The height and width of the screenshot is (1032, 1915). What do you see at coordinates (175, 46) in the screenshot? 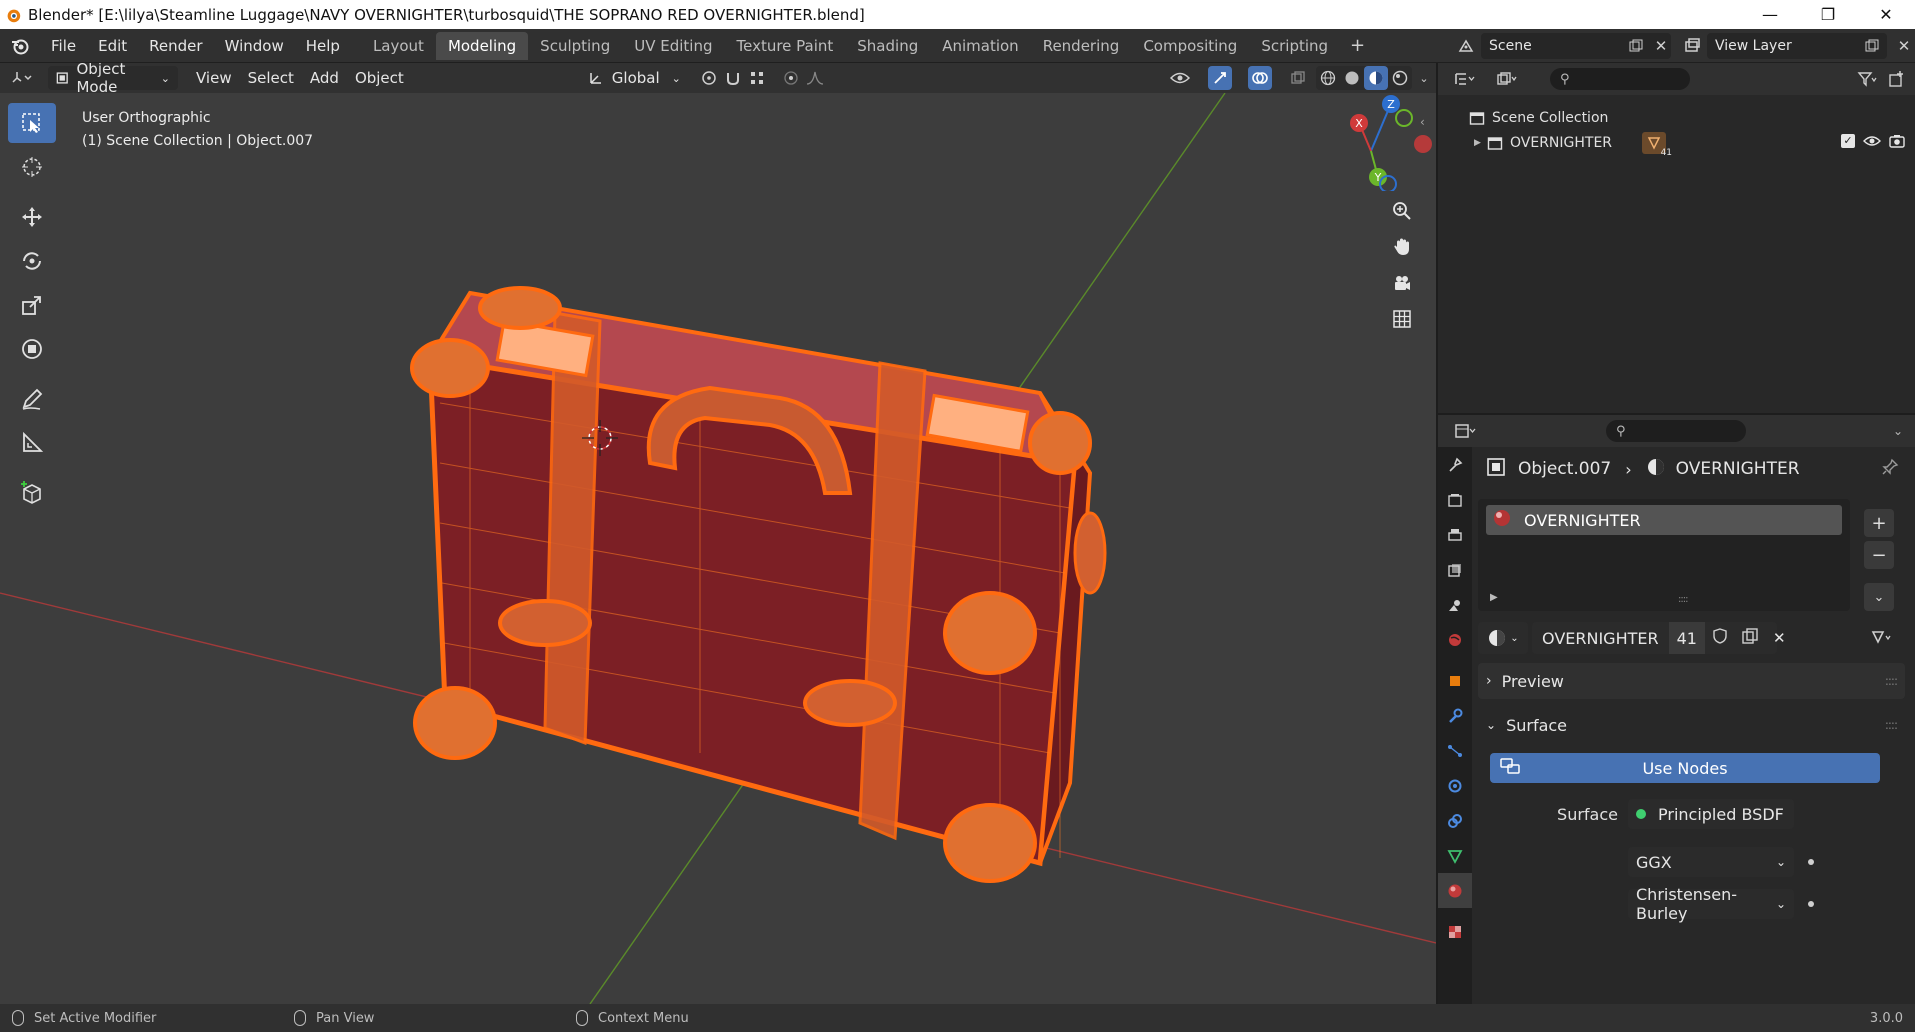
I see `menu-render: Render` at bounding box center [175, 46].